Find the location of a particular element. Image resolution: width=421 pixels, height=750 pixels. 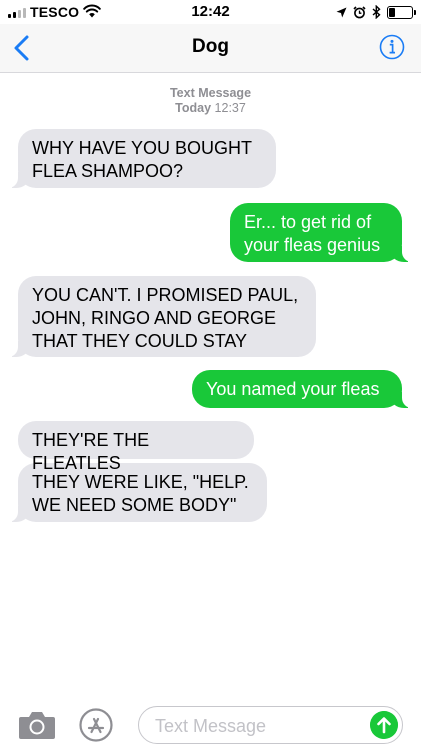

received-message: WHY HAVE YOU BOUGHT FLEA SHAMPOO? is located at coordinates (141, 158).